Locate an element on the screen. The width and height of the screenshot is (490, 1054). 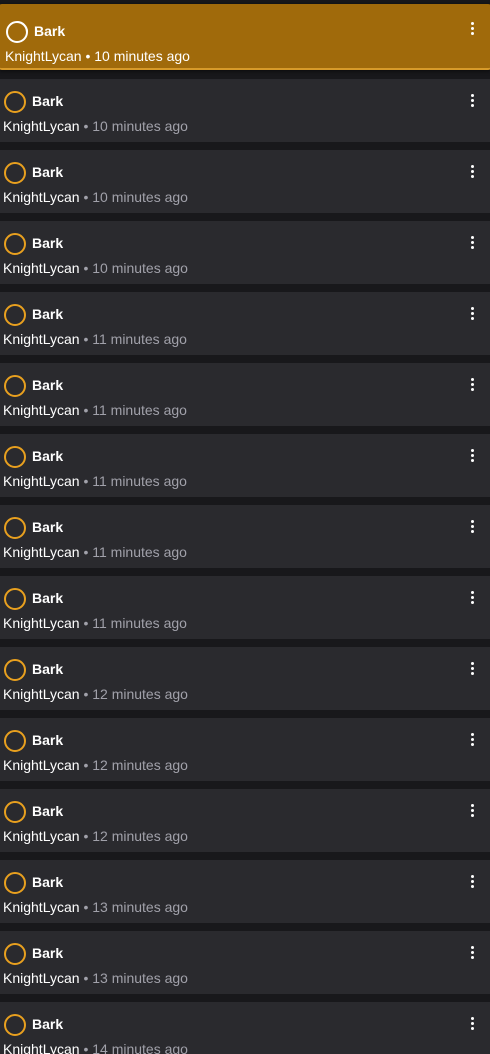
list-item: Bark KnightLycan • 14 minutes ago is located at coordinates (245, 1028).